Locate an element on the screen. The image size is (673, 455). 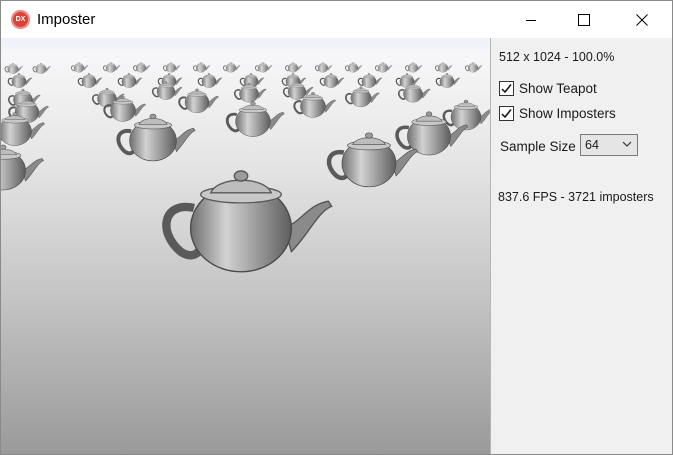
teapot-foreground is located at coordinates (248, 221).